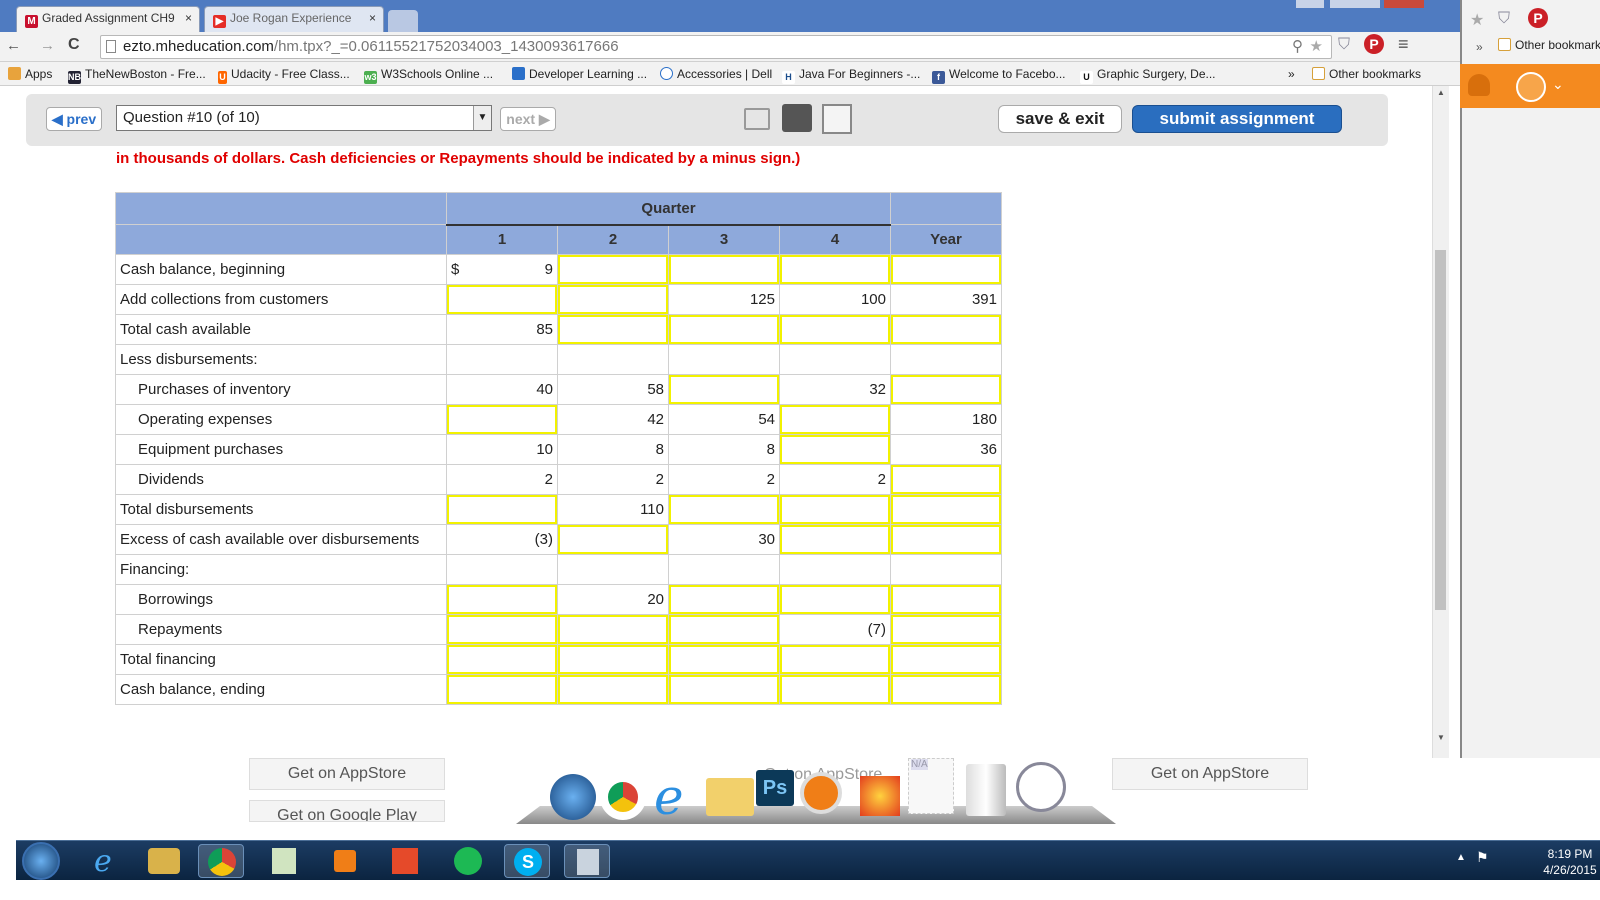 This screenshot has height=900, width=1600. Describe the element at coordinates (41, 861) in the screenshot. I see `start-button` at that location.